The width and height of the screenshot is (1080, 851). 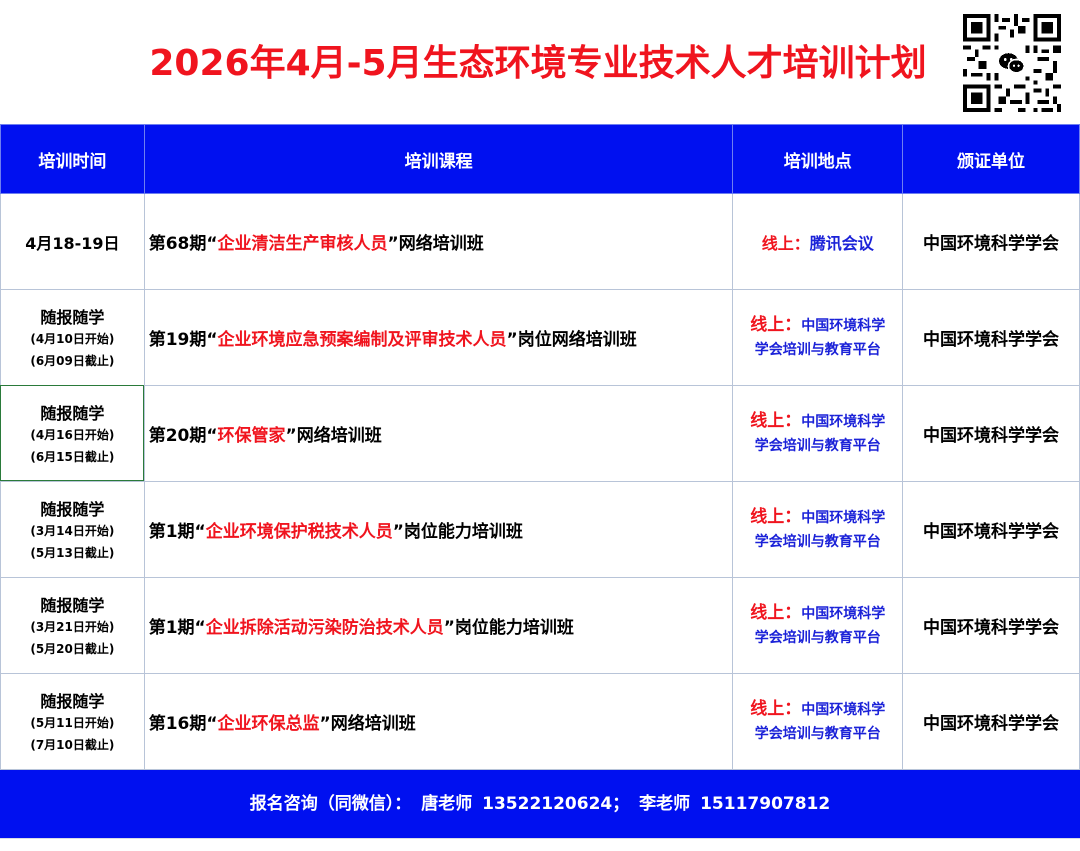 What do you see at coordinates (438, 721) in the screenshot?
I see `course-cell: 第16期“企业环保总监”网络培训班` at bounding box center [438, 721].